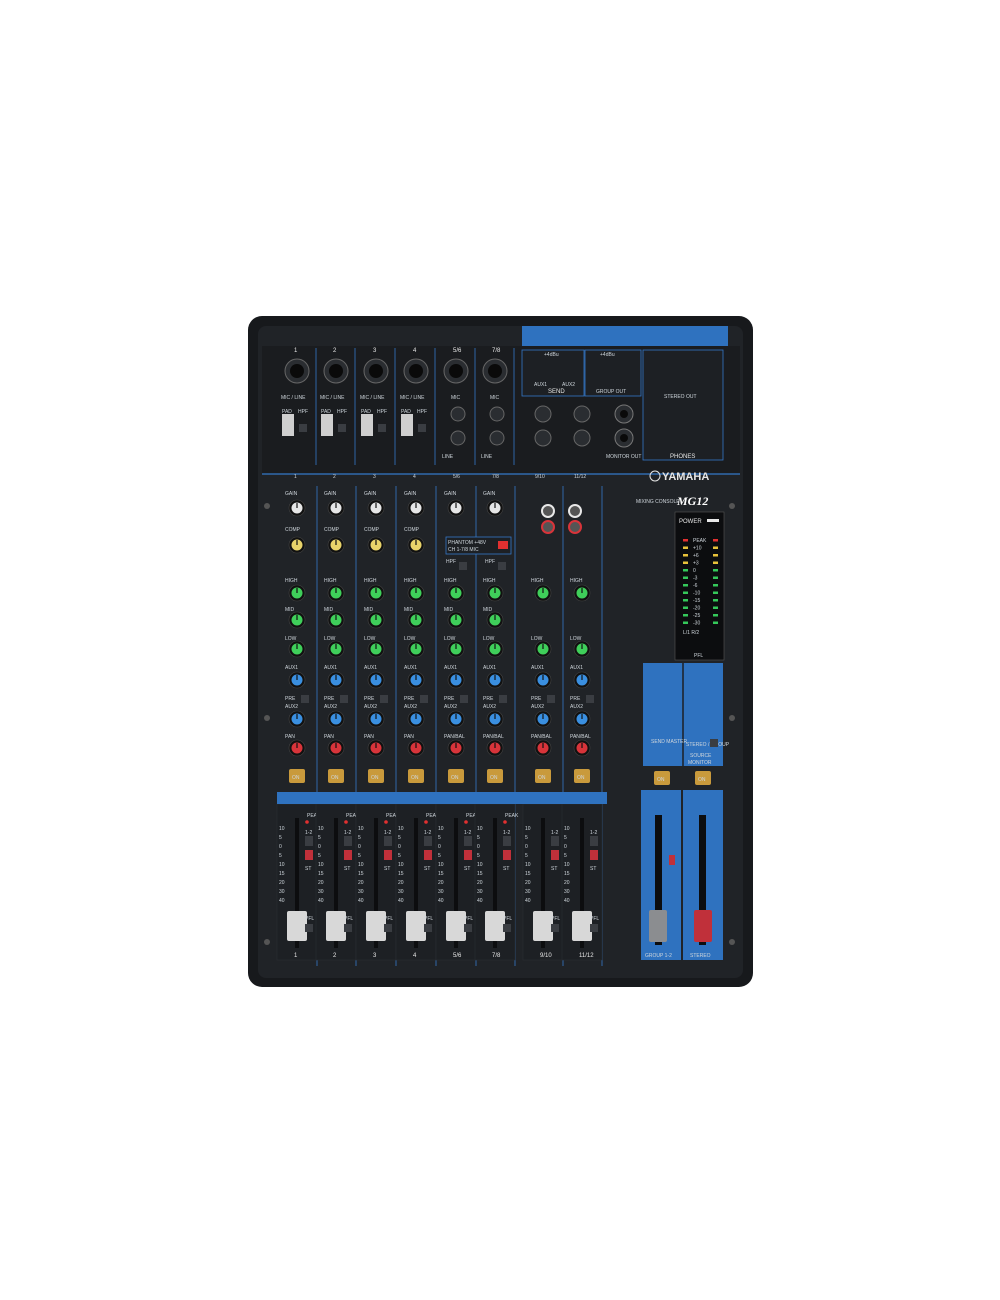 This screenshot has height=1300, width=1000. I want to click on stereo-fader-knob, so click(703, 926).